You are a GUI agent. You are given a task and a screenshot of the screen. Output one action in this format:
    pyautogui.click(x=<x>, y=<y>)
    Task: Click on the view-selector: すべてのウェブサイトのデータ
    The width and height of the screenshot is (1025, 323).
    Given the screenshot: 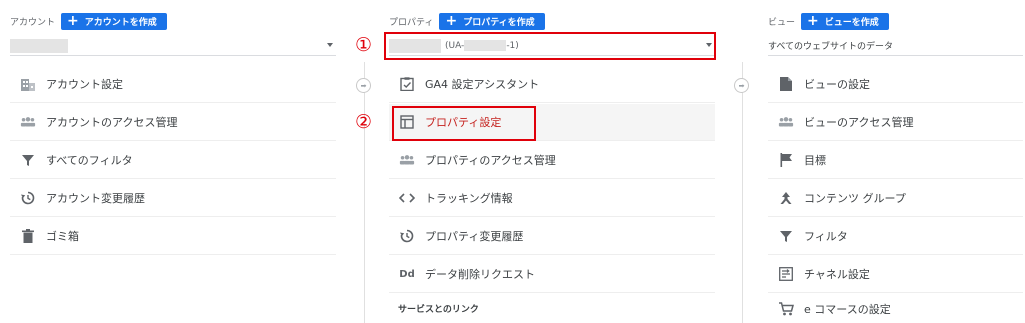 What is the action you would take?
    pyautogui.click(x=895, y=46)
    